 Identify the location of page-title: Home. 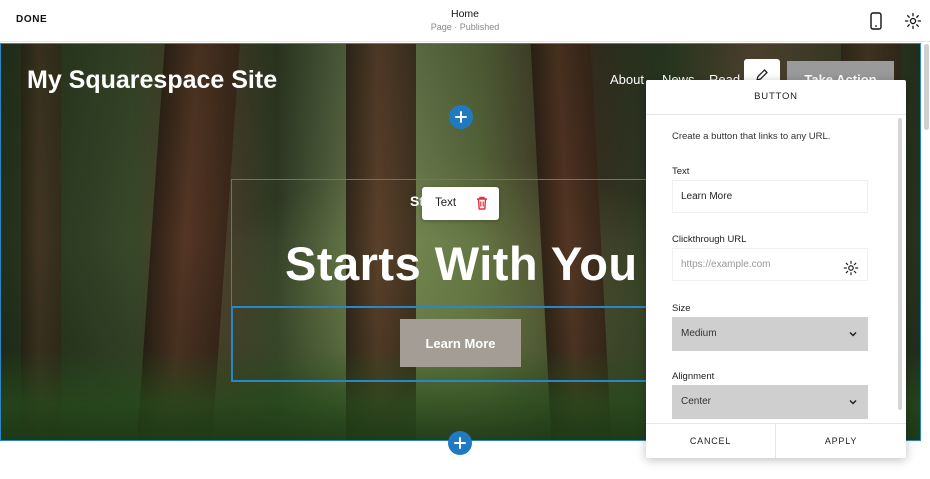
(464, 14).